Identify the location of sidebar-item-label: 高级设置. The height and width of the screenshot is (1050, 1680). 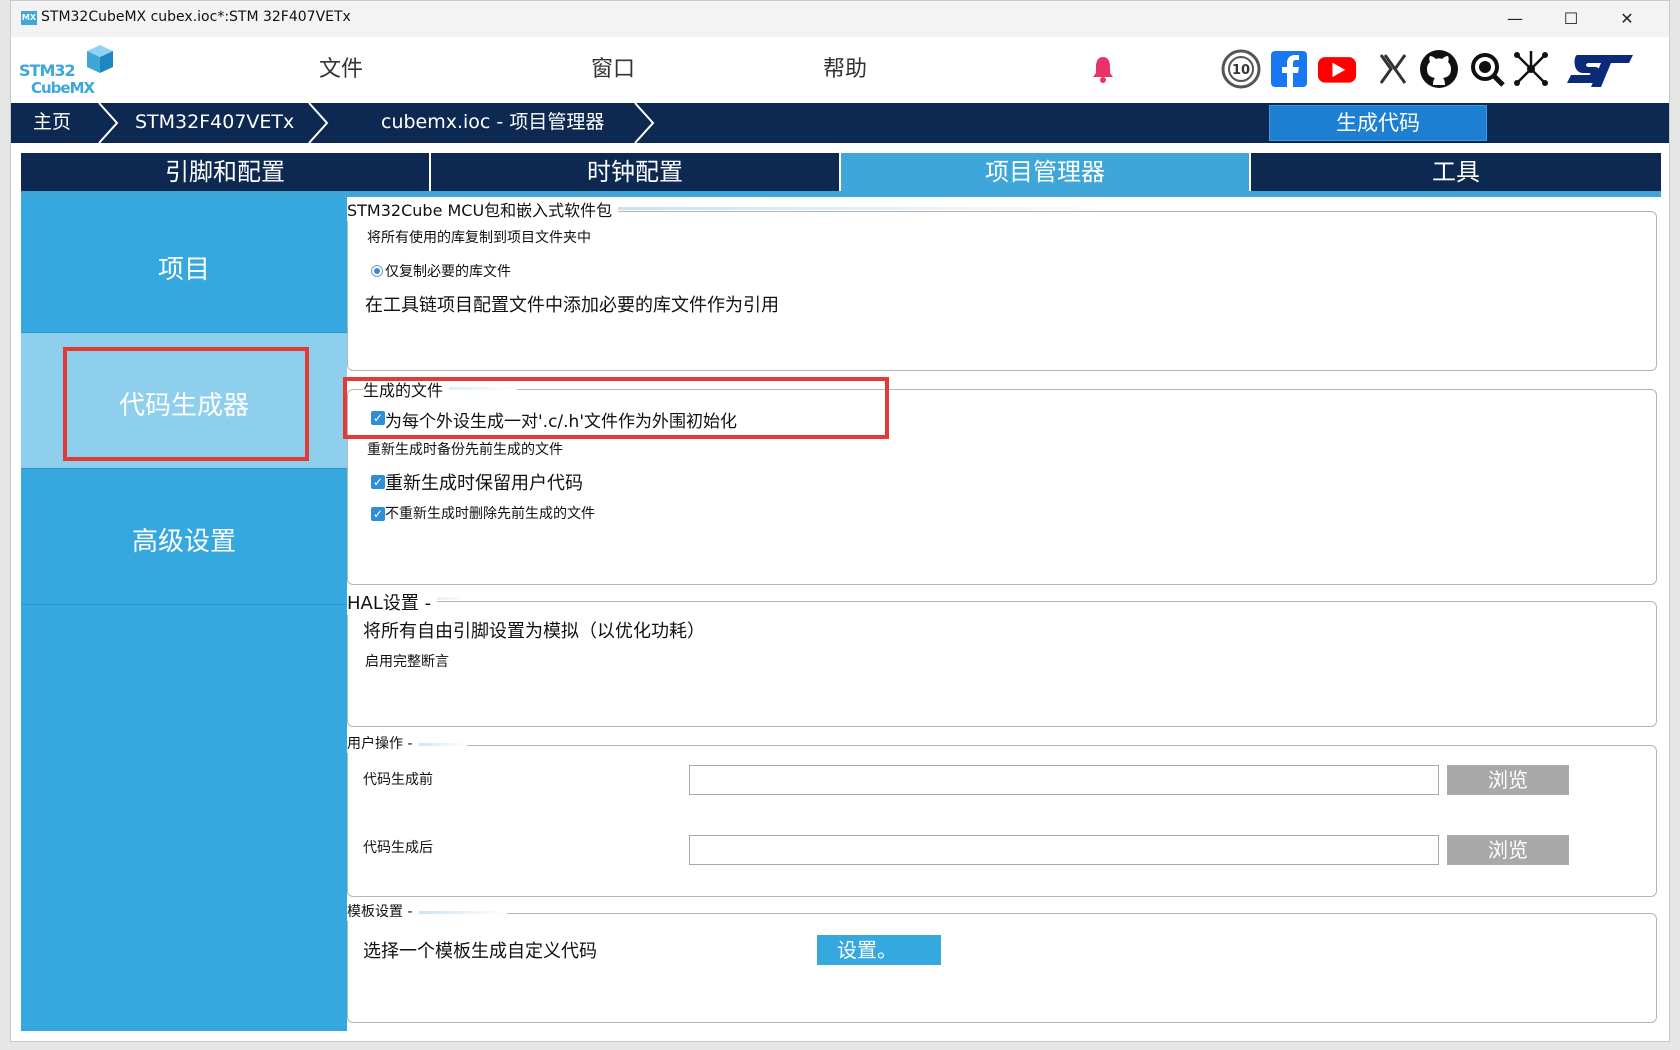
(183, 542).